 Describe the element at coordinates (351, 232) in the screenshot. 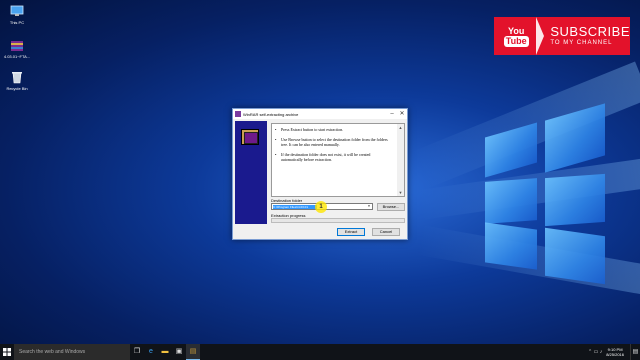

I see `extract-button: Extract` at that location.